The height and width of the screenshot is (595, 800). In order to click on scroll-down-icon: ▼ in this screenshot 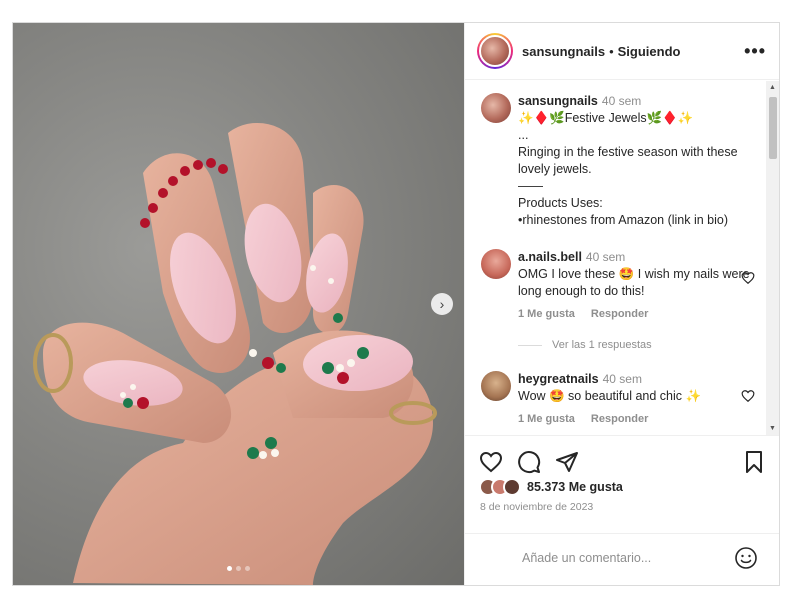, I will do `click(772, 428)`.